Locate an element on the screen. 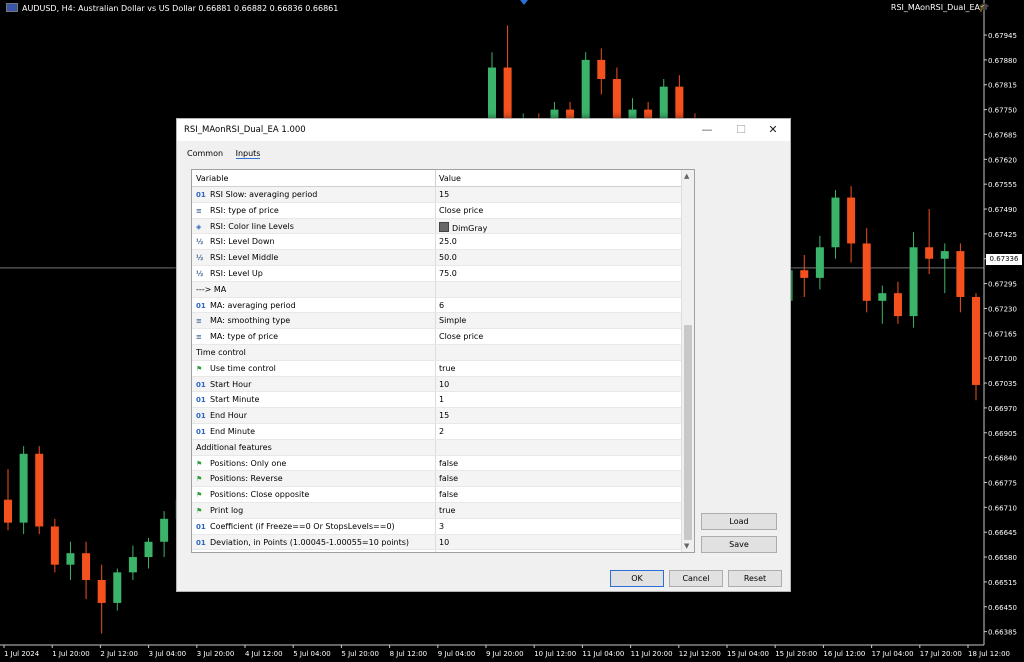  y-tick-label: 0.67555 is located at coordinates (1002, 185).